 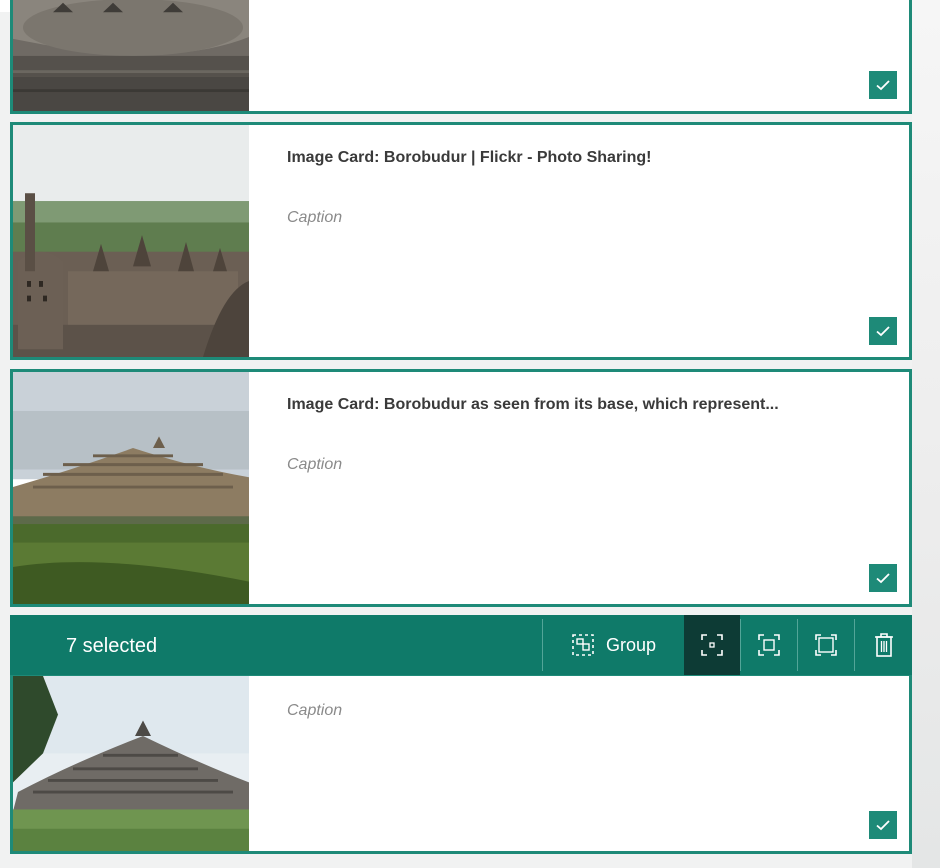 I want to click on fit-medium-button, so click(x=769, y=645).